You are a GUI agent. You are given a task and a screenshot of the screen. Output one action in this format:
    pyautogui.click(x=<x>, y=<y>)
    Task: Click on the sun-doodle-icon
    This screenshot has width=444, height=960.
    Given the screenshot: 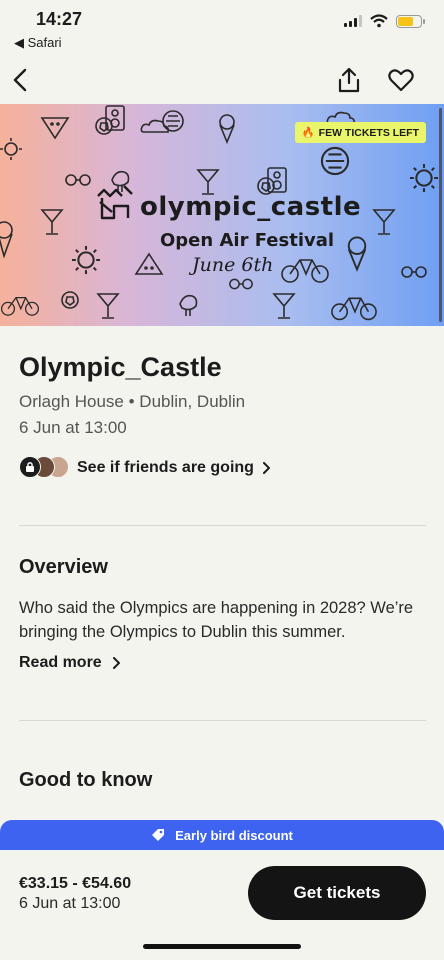 What is the action you would take?
    pyautogui.click(x=11, y=149)
    